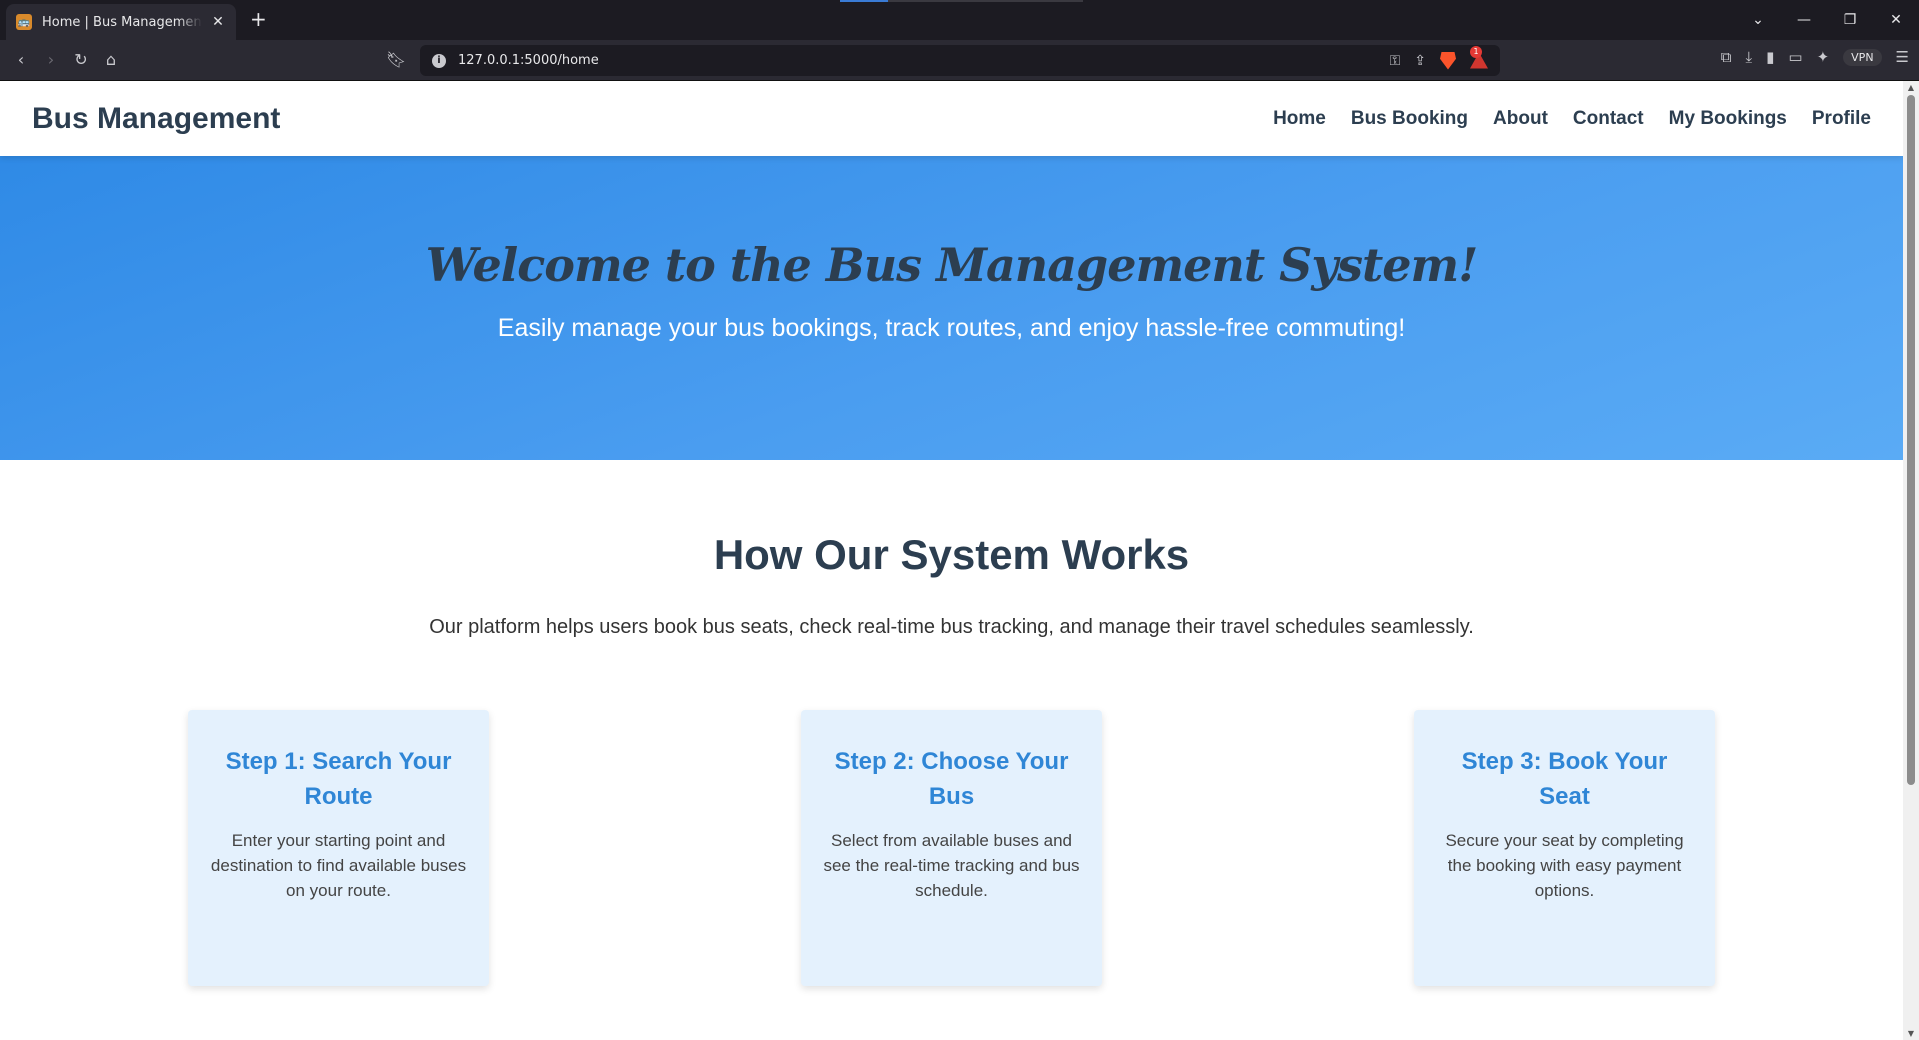 The image size is (1919, 1040). What do you see at coordinates (1804, 20) in the screenshot?
I see `minimize-icon: —` at bounding box center [1804, 20].